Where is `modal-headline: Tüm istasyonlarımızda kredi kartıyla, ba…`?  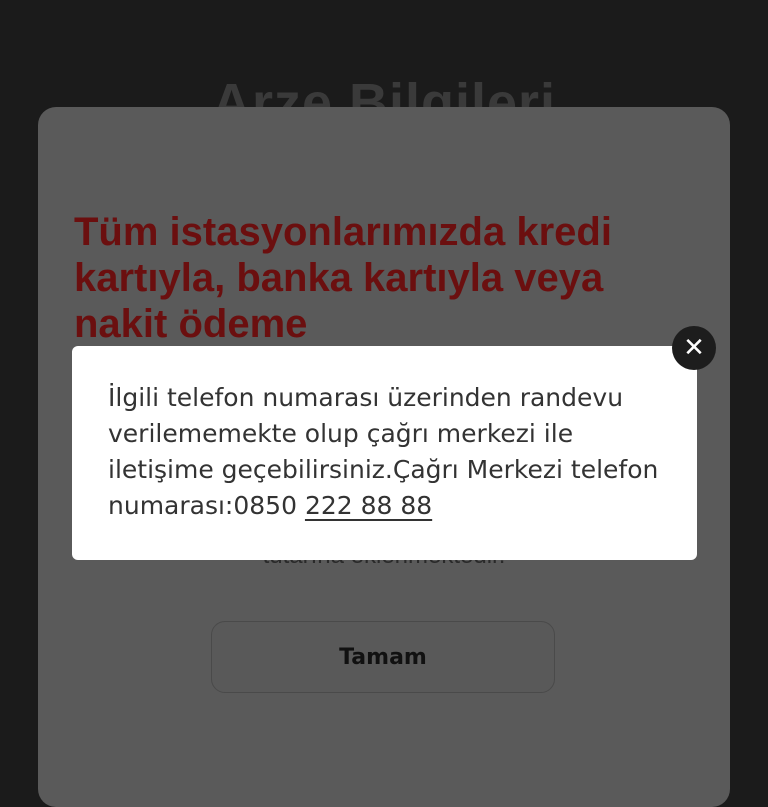
modal-headline: Tüm istasyonlarımızda kredi kartıyla, ba… is located at coordinates (343, 278).